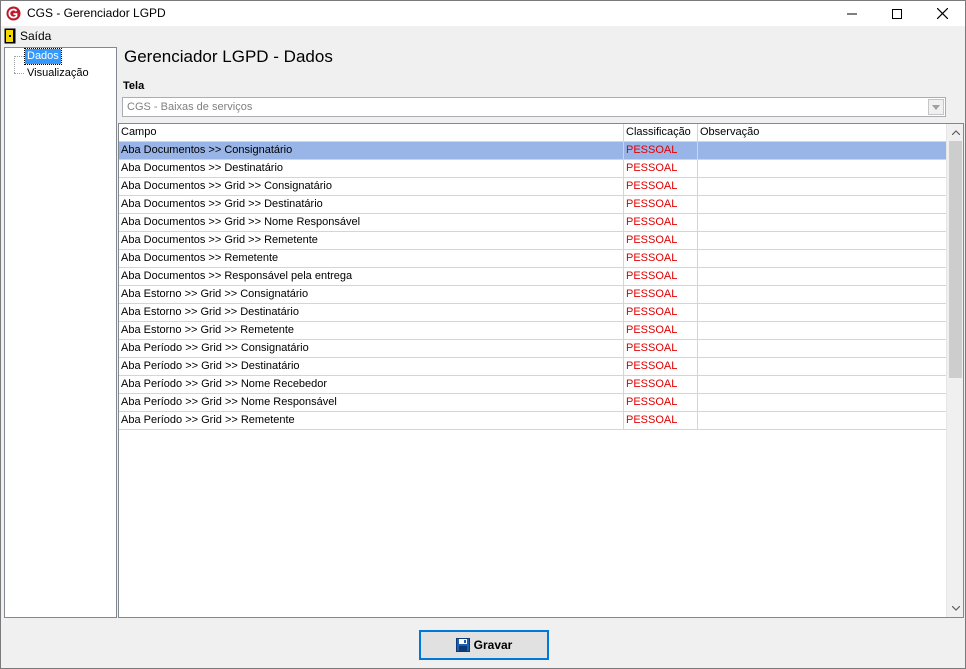 The width and height of the screenshot is (966, 669). I want to click on cell-campo: Aba Período >> Grid >> Nome Recebedor, so click(371, 384).